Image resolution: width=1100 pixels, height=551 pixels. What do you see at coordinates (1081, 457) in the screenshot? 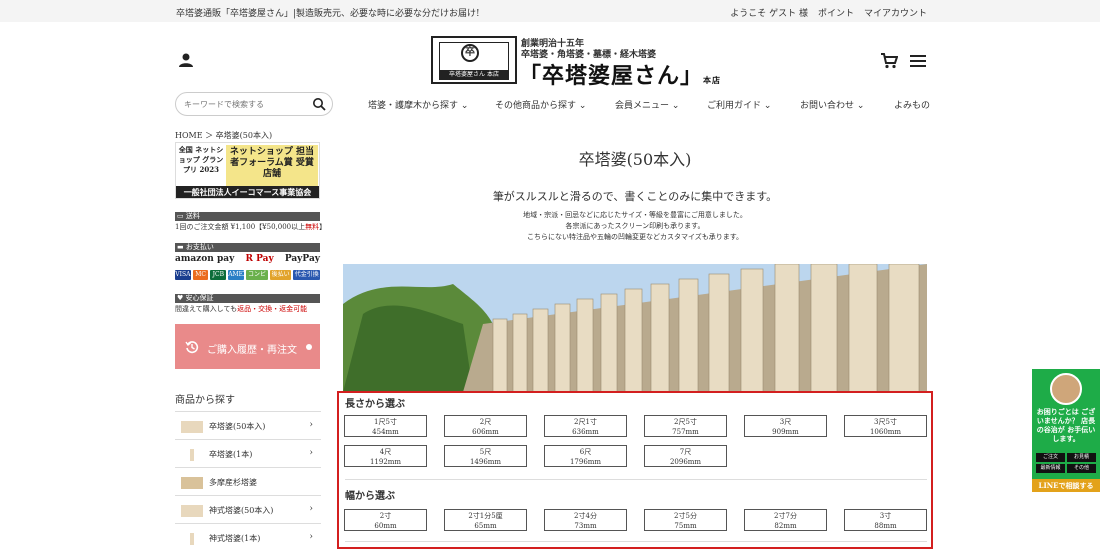
I see `help-link-estimate: お見積` at bounding box center [1081, 457].